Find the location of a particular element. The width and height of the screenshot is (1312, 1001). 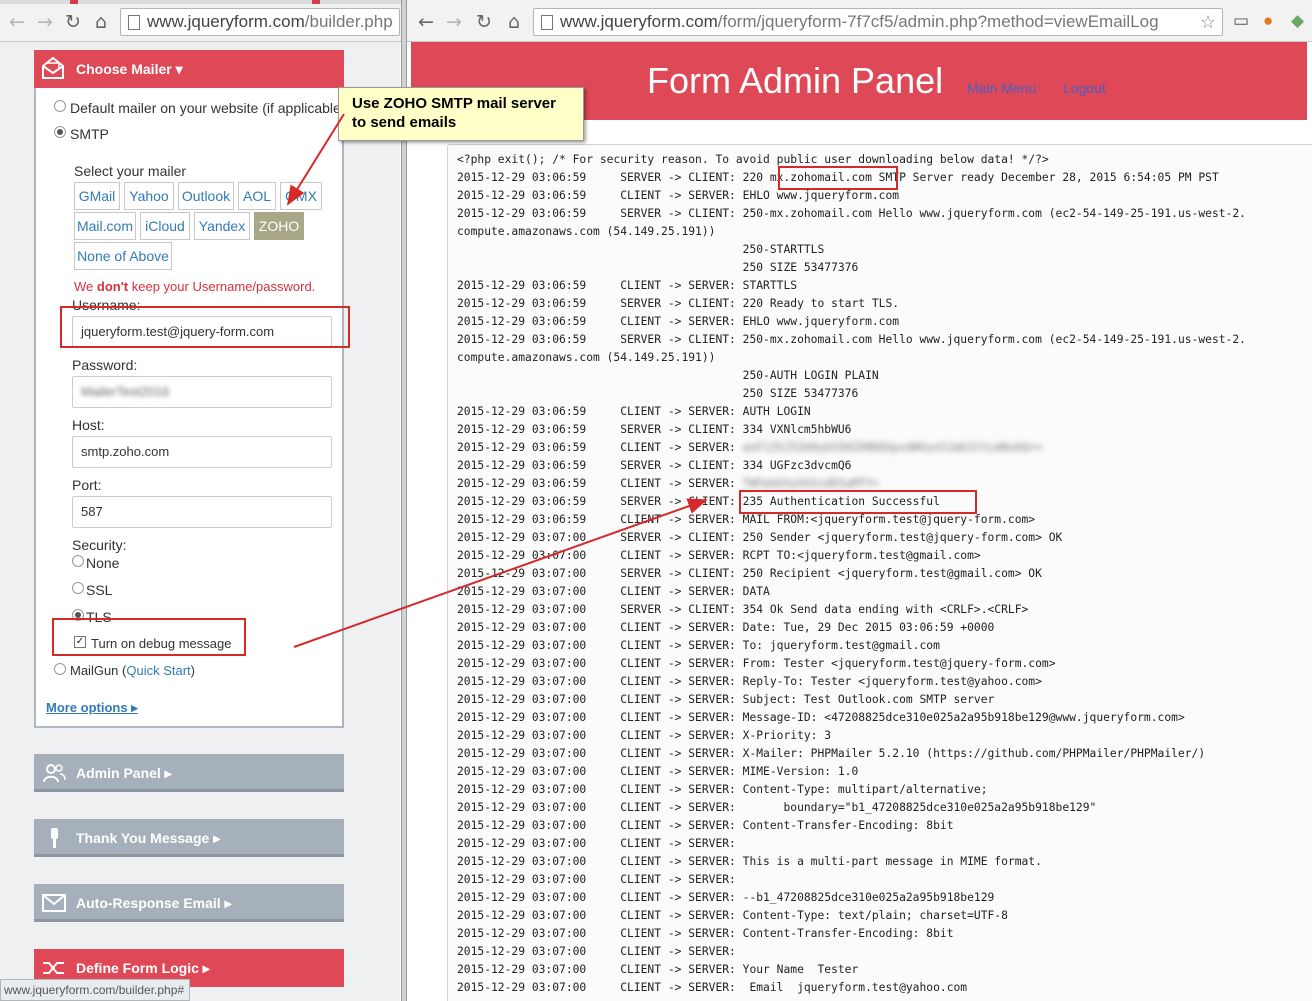

mail-icon is located at coordinates (54, 903).